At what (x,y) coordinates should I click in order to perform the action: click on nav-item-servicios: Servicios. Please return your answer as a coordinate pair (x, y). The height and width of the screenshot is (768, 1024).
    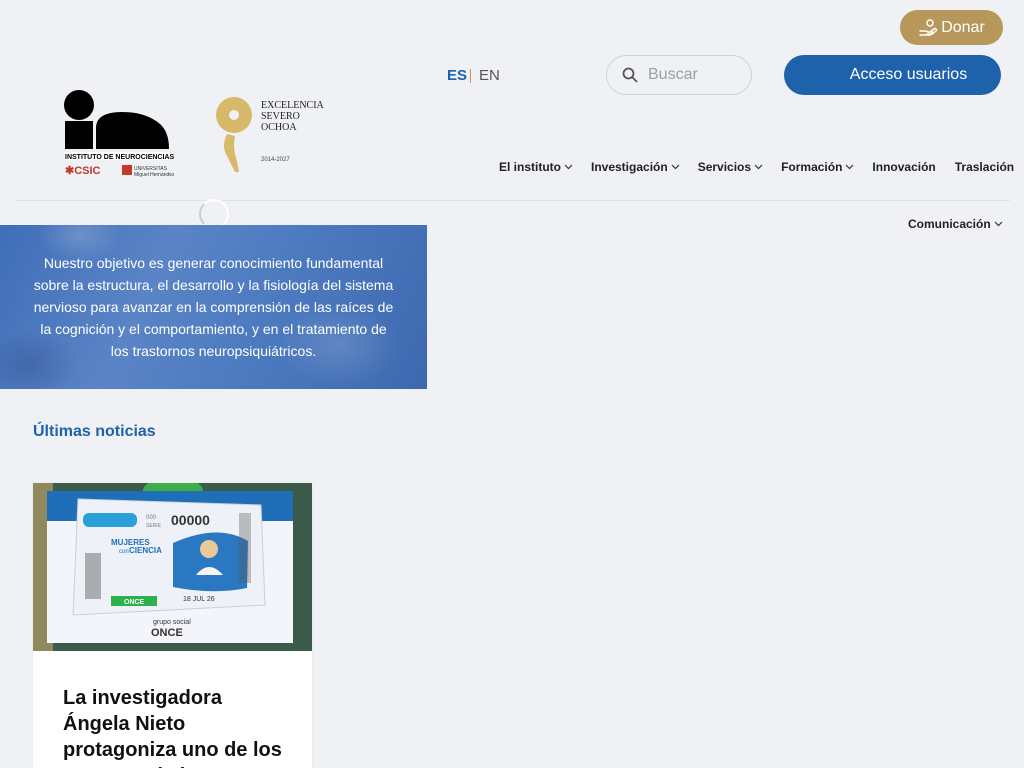
    Looking at the image, I should click on (730, 167).